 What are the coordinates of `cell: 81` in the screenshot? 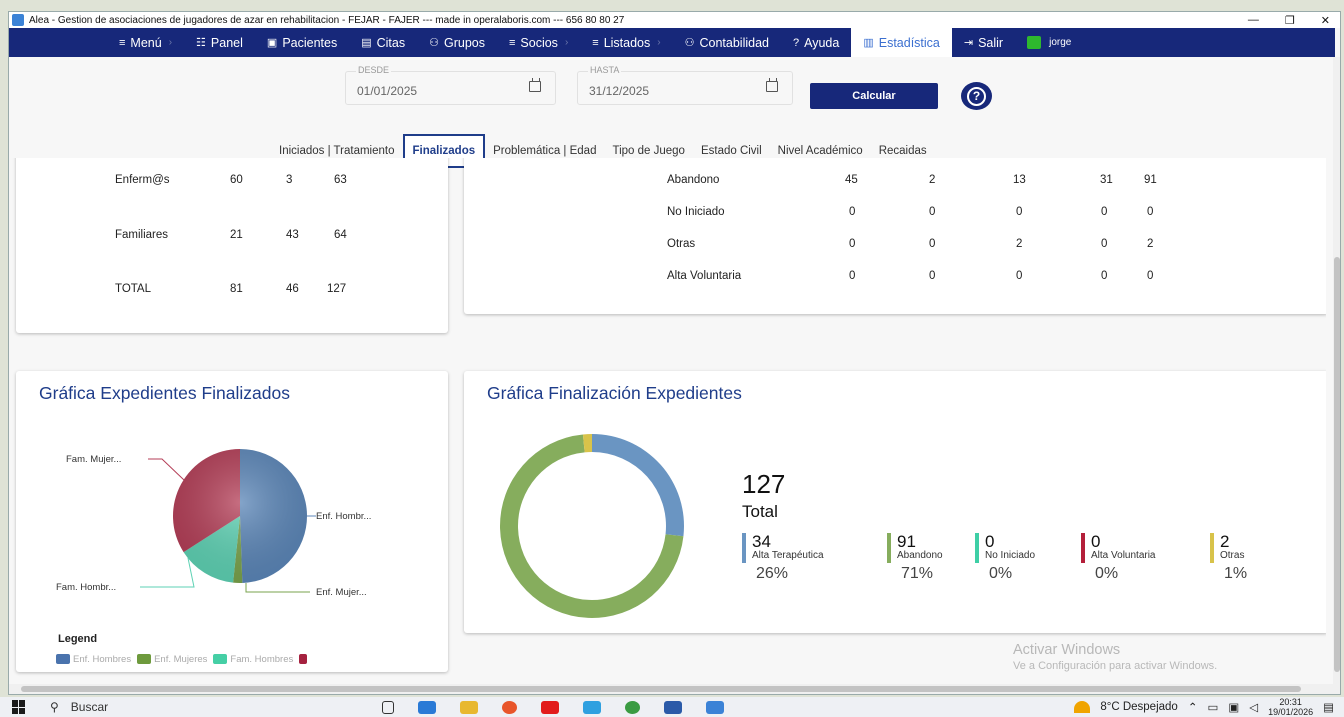 It's located at (236, 289).